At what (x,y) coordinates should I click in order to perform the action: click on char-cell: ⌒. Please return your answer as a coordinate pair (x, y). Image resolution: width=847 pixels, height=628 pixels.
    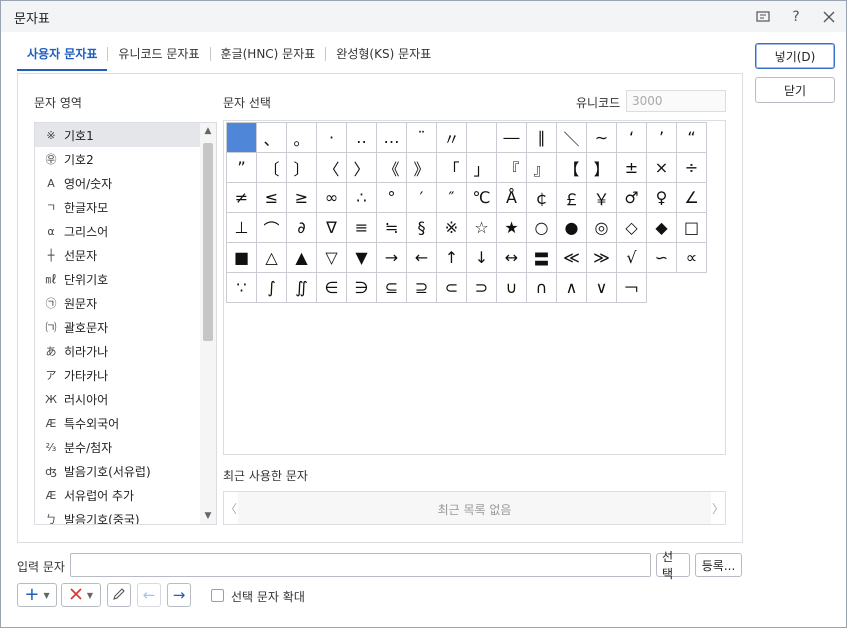
    Looking at the image, I should click on (272, 228).